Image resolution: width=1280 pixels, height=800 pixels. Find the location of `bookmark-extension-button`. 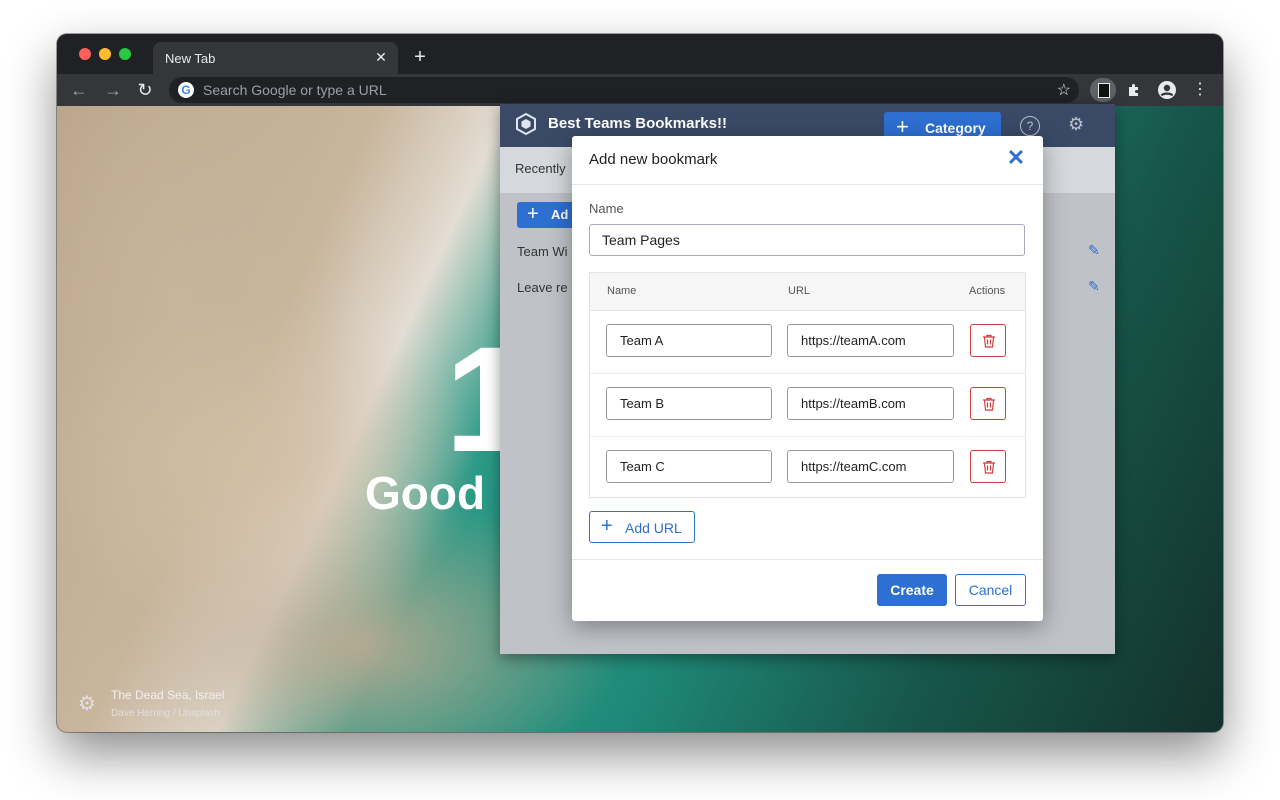

bookmark-extension-button is located at coordinates (1103, 90).